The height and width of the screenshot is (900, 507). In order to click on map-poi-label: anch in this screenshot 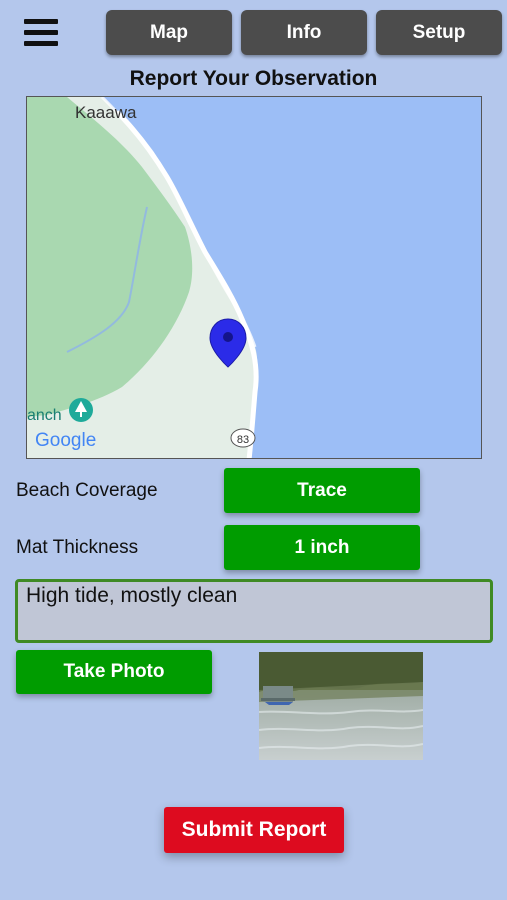, I will do `click(44, 415)`.